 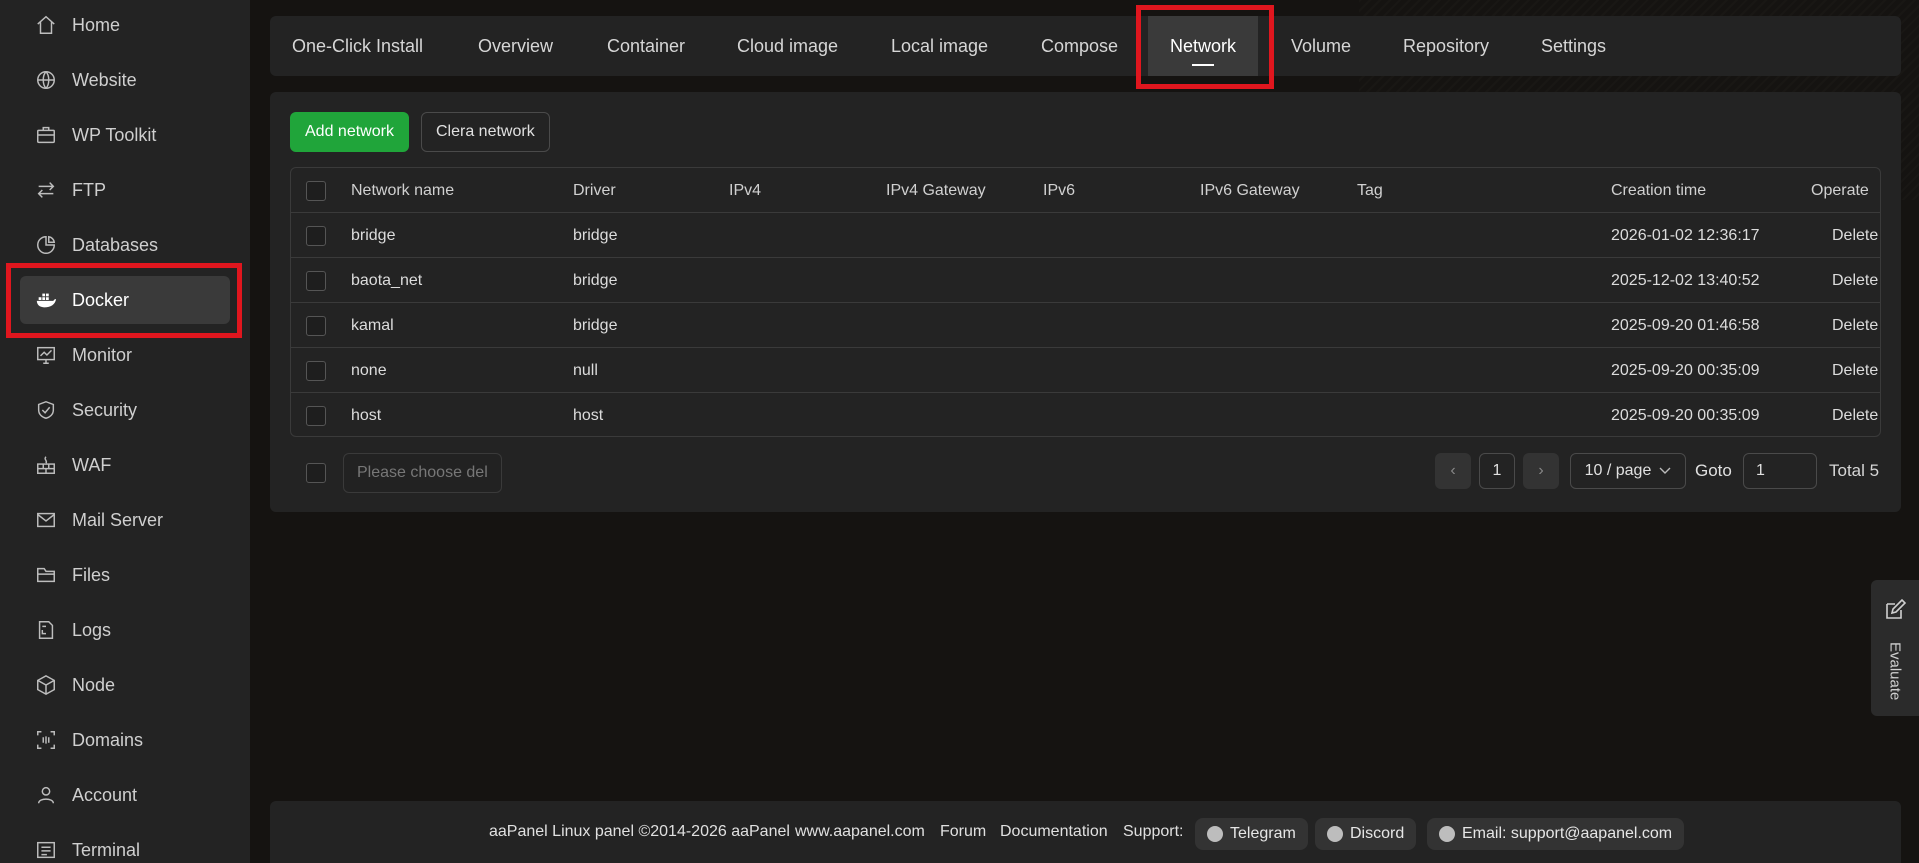 What do you see at coordinates (1713, 470) in the screenshot?
I see `goto-label: Goto` at bounding box center [1713, 470].